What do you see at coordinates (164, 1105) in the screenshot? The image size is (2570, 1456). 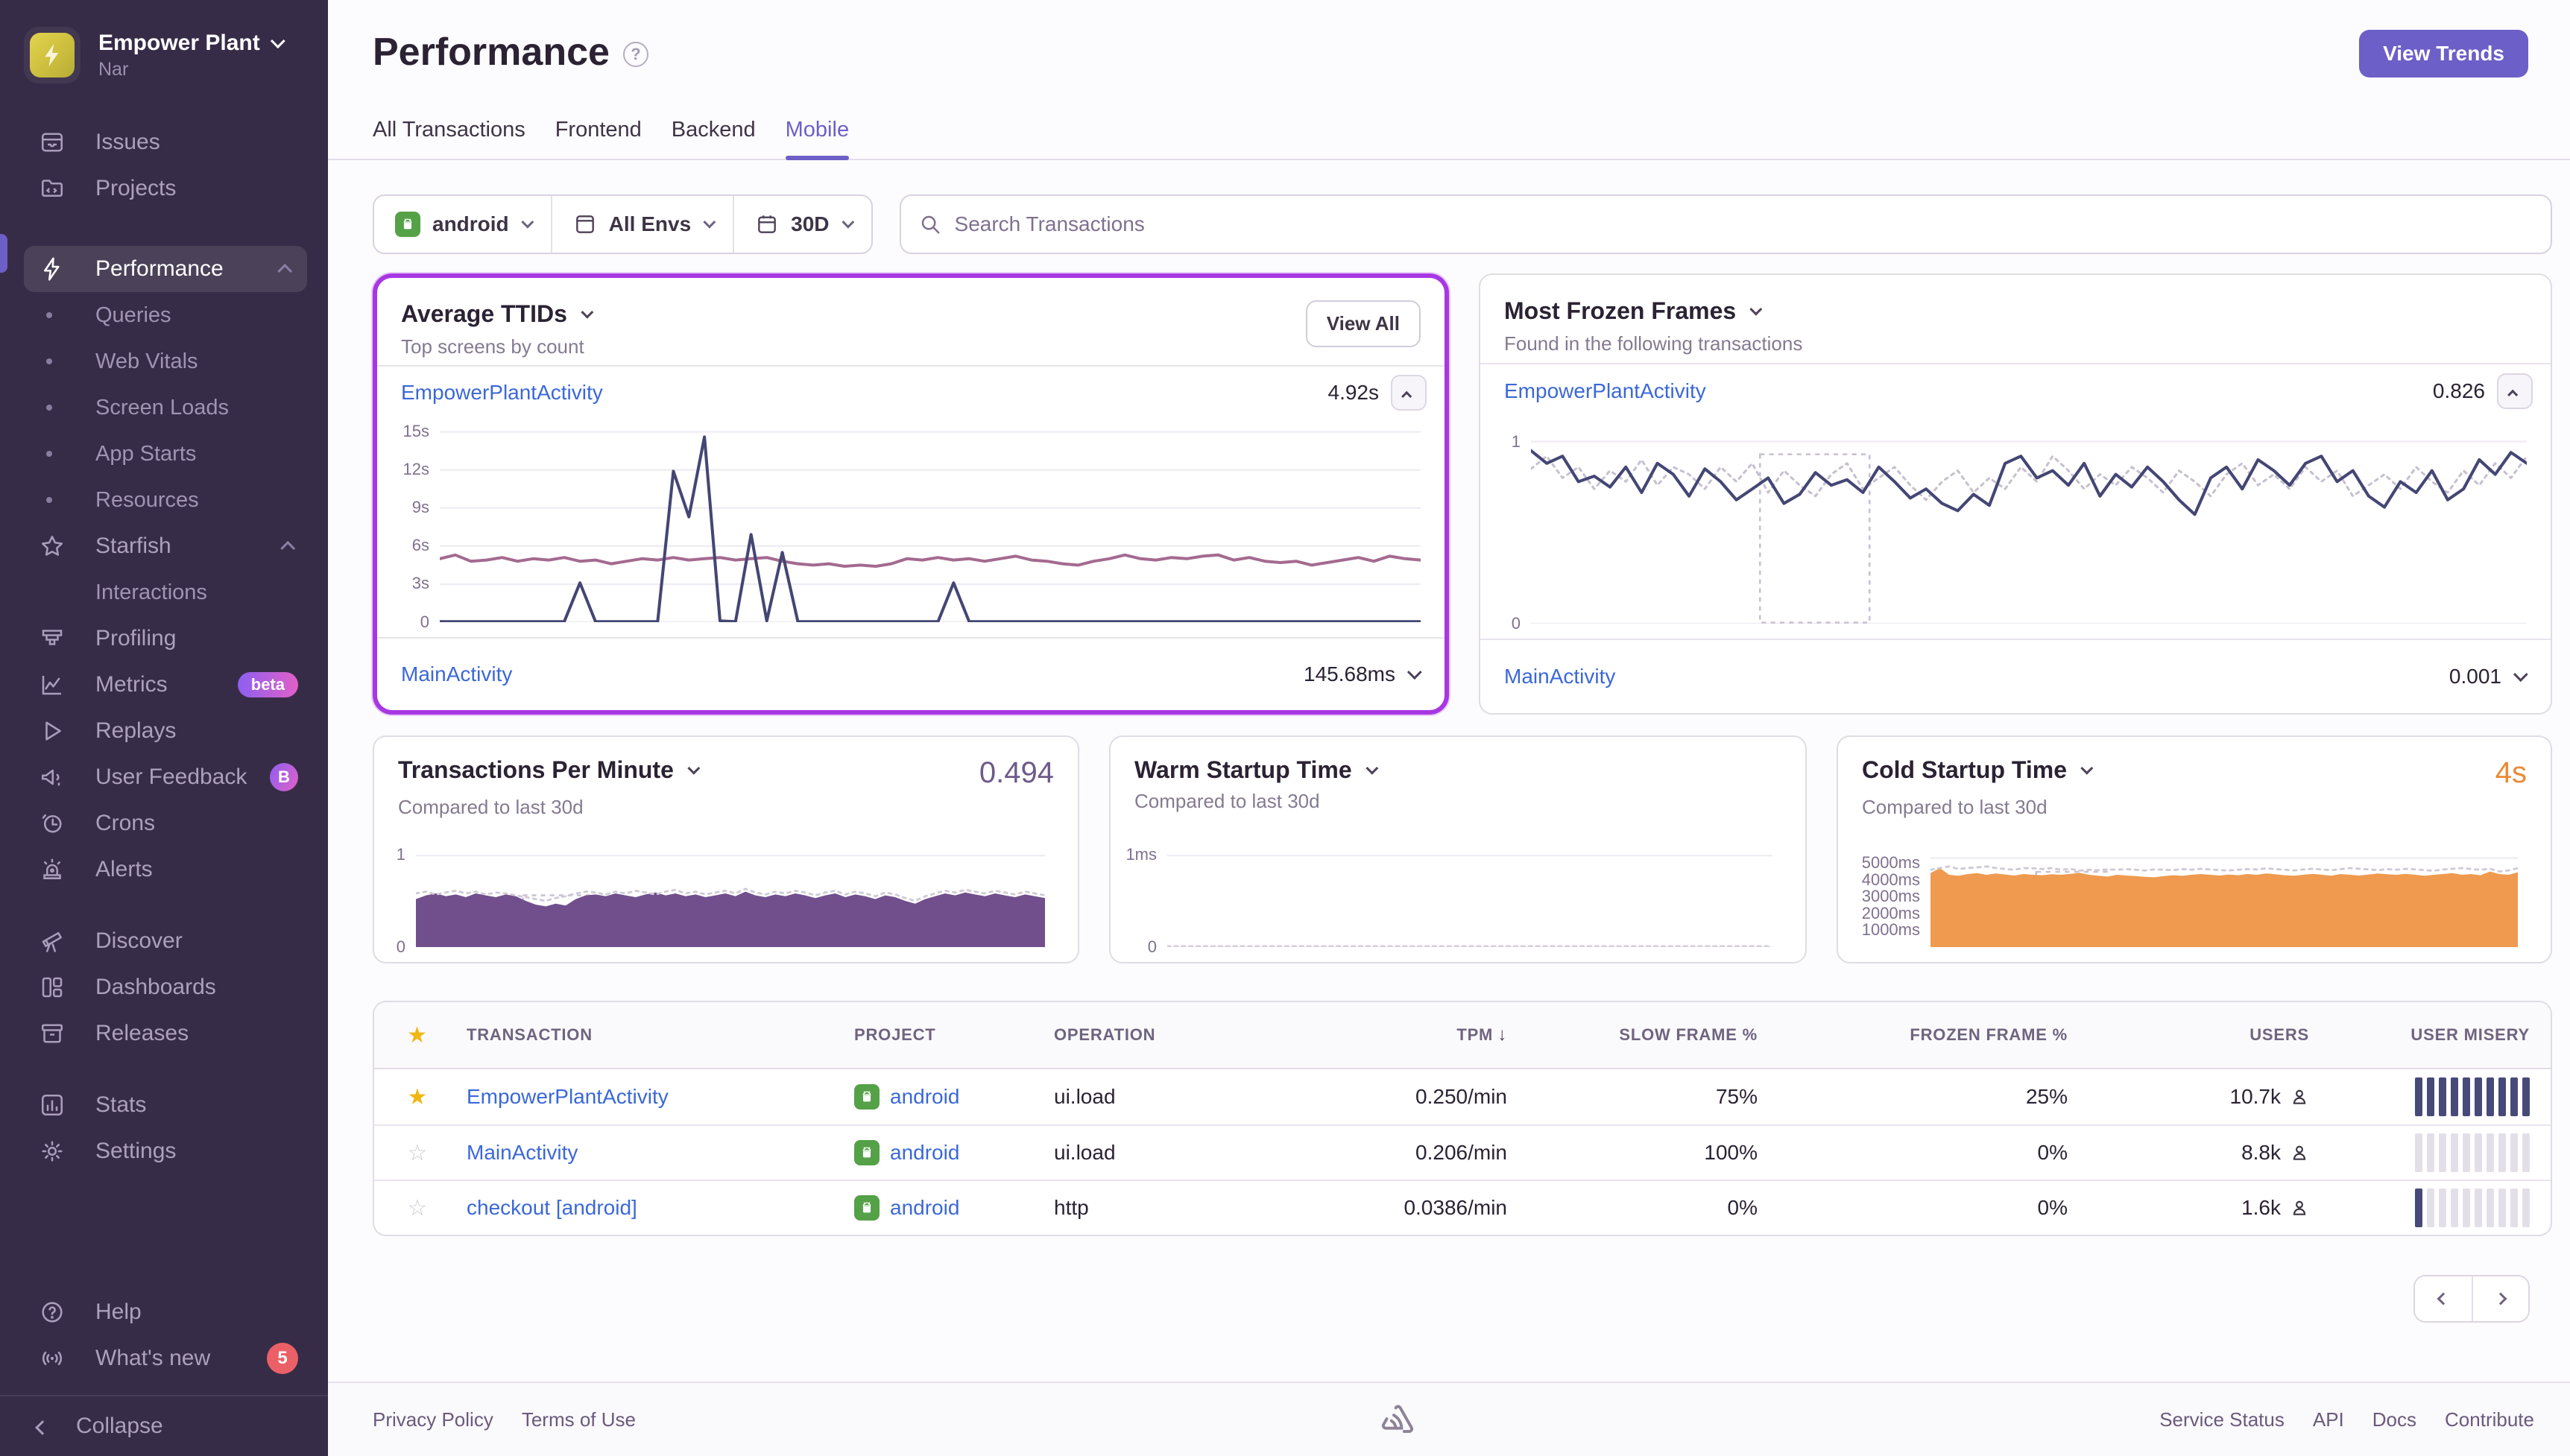 I see `sidebar-item-stats: Stats` at bounding box center [164, 1105].